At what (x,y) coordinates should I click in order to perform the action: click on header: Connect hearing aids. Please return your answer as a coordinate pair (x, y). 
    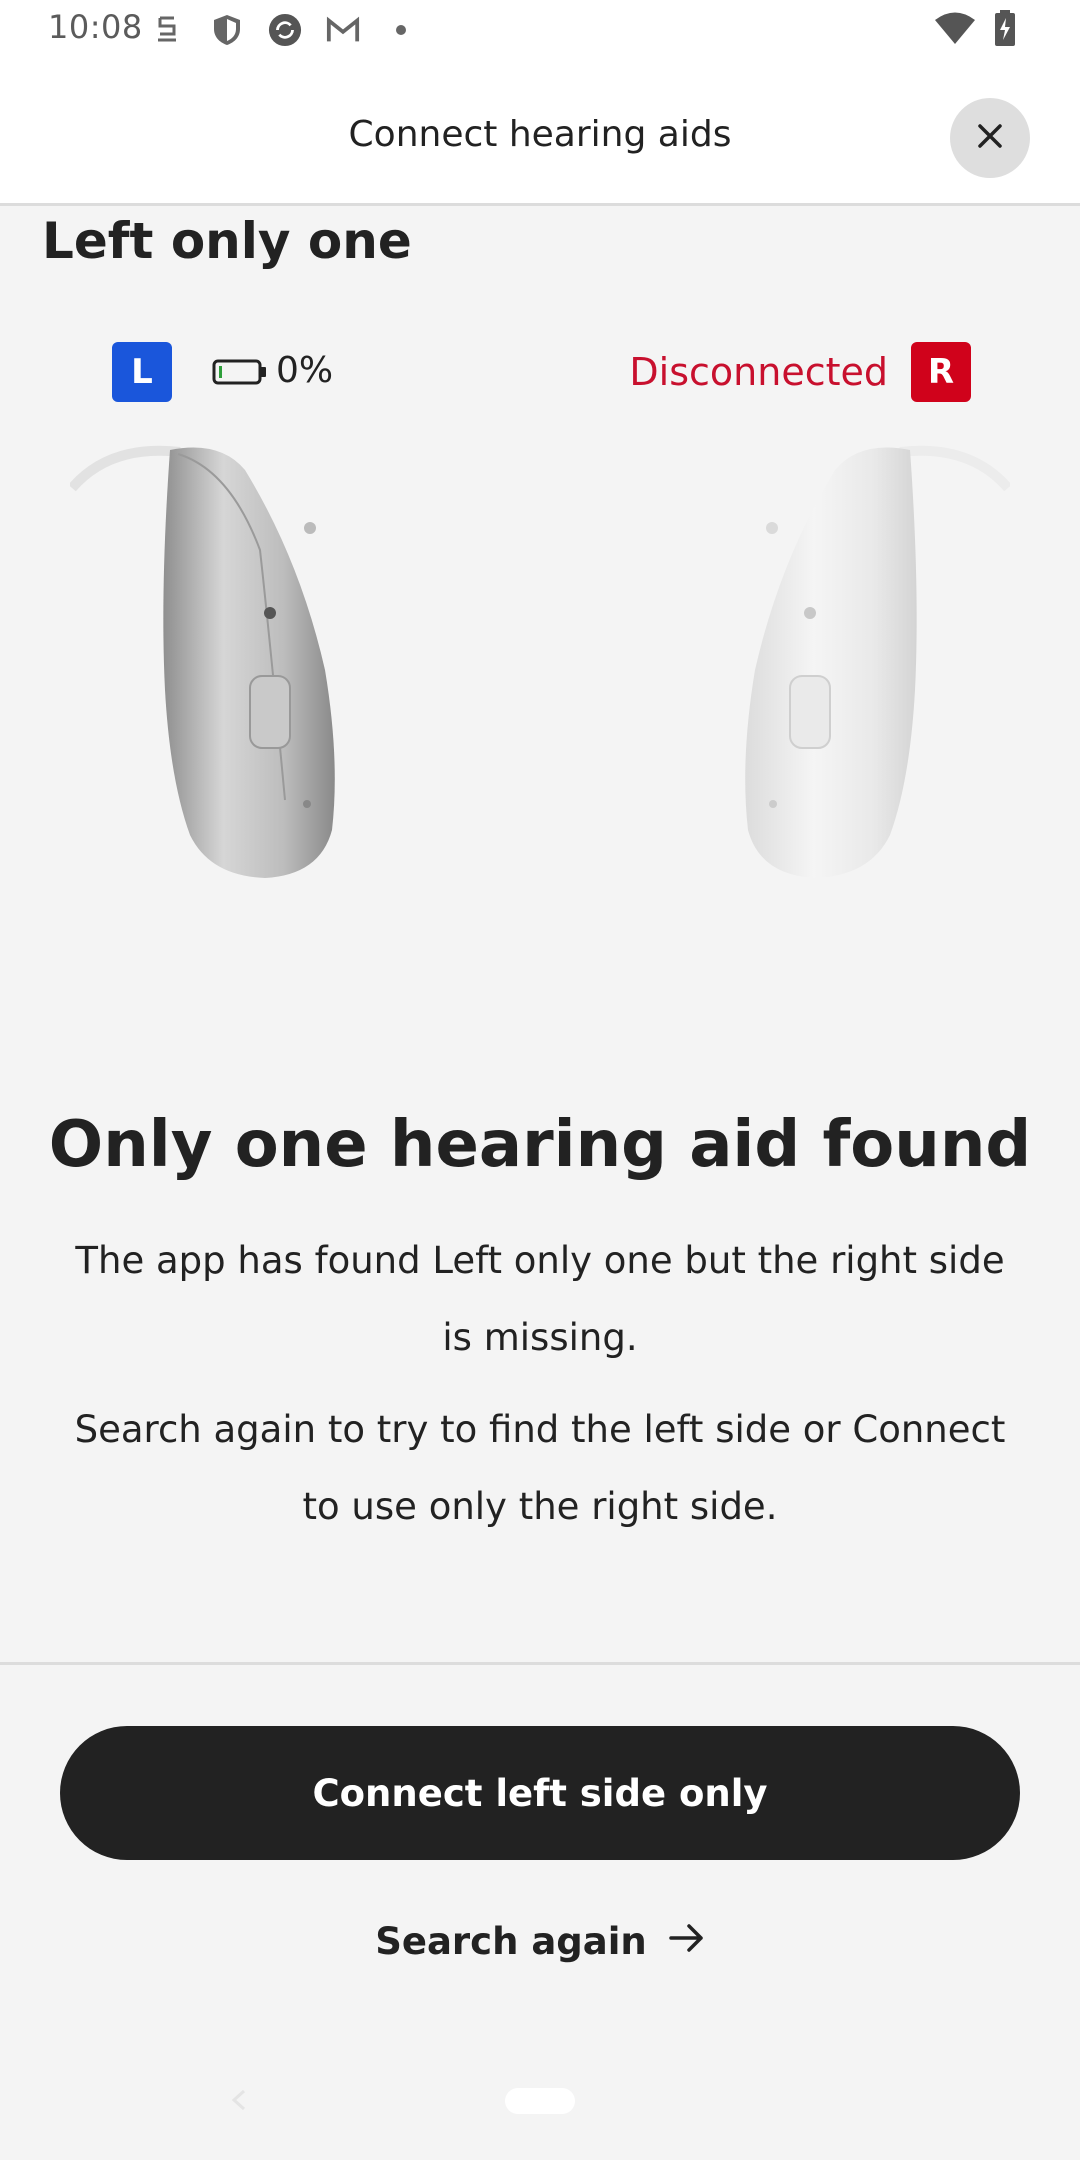
    Looking at the image, I should click on (540, 134).